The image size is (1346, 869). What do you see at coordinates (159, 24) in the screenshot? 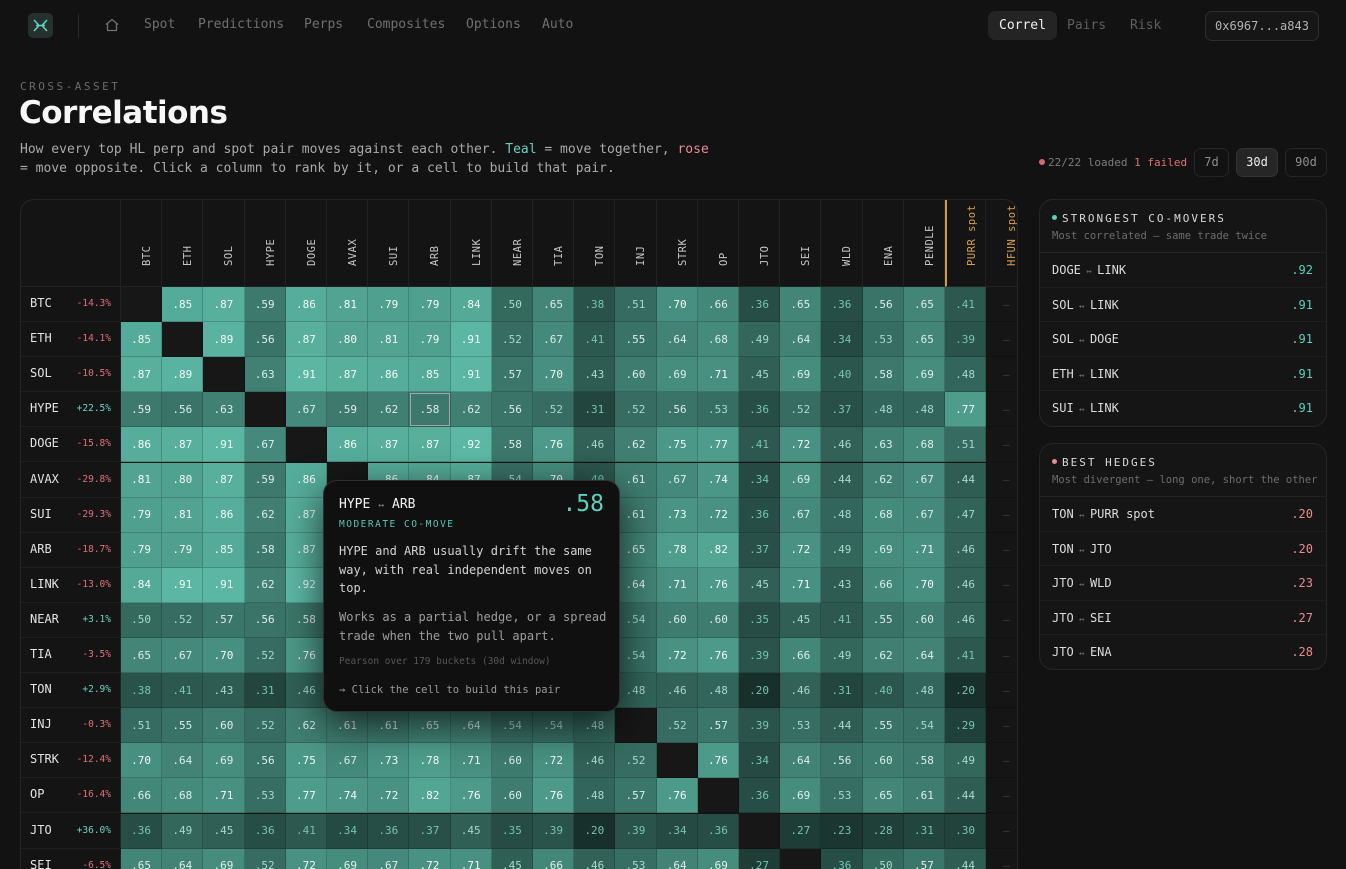
I see `nav-spot: Spot` at bounding box center [159, 24].